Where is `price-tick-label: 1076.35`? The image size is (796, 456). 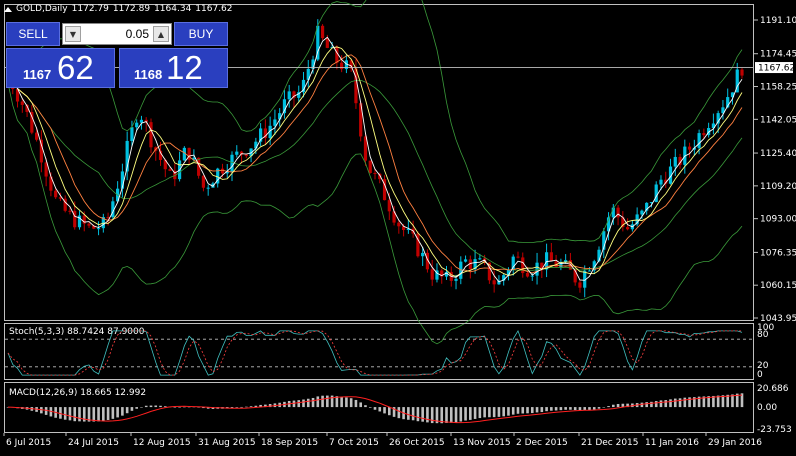
price-tick-label: 1076.35 is located at coordinates (778, 253).